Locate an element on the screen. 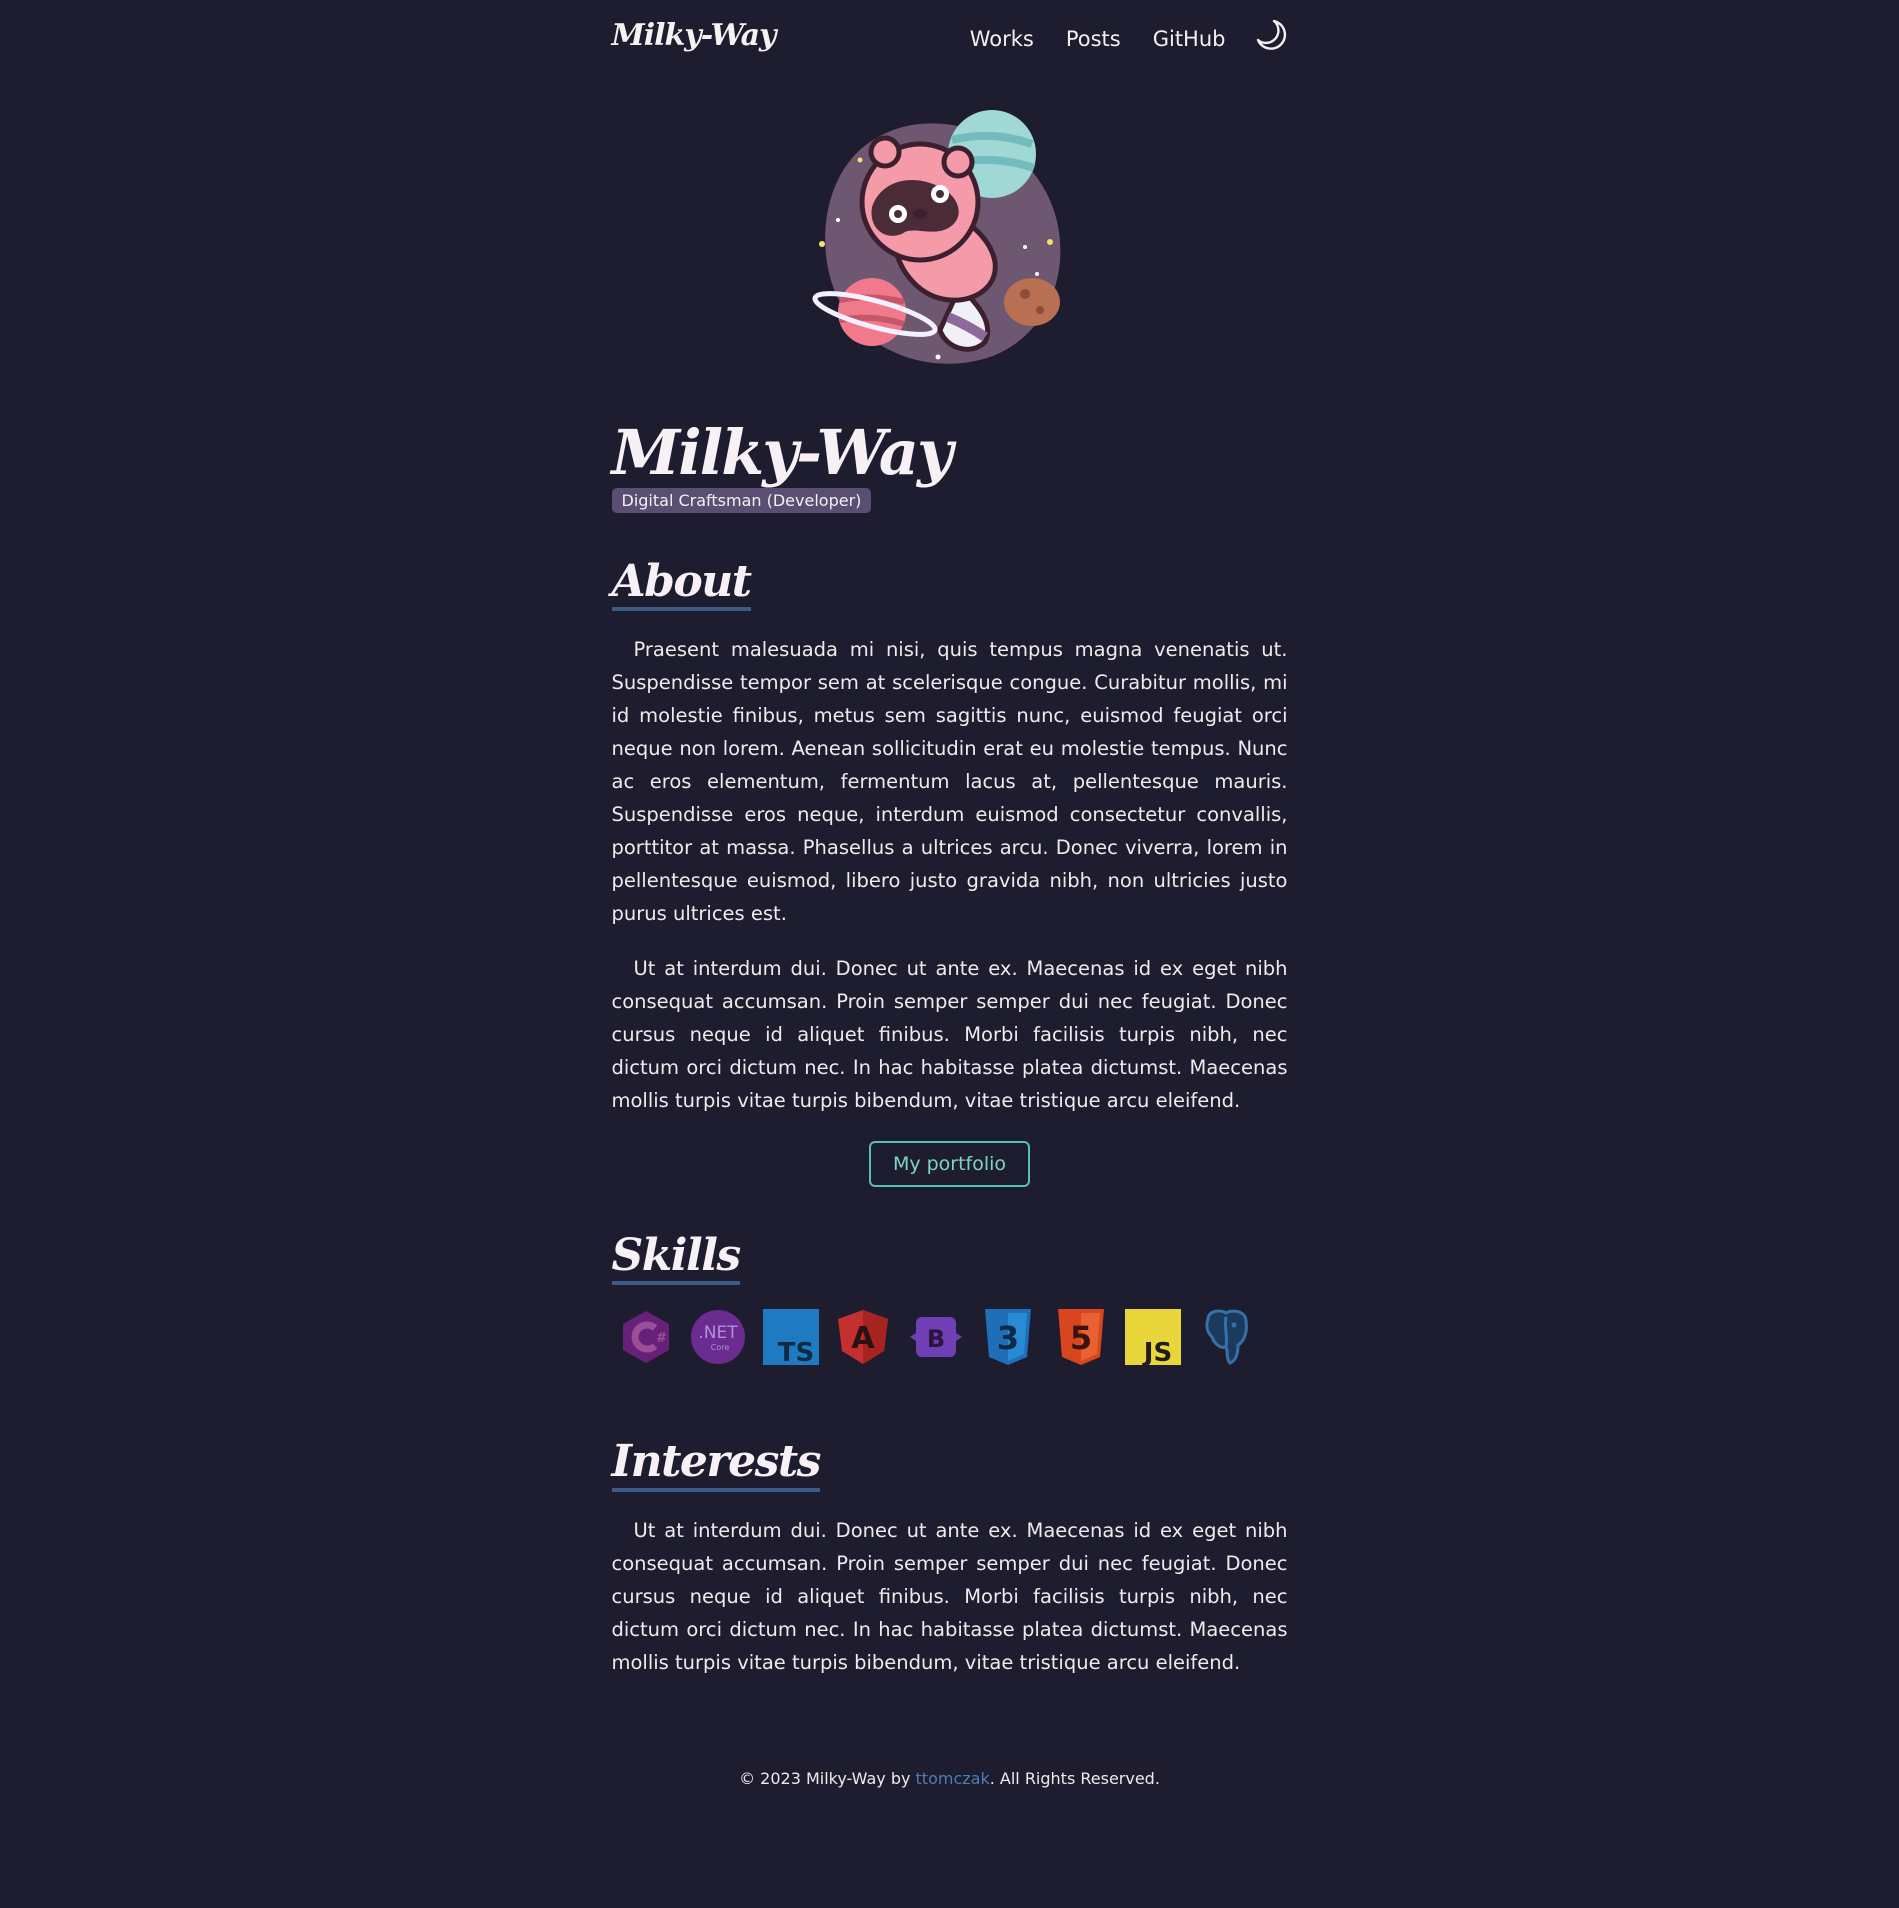 This screenshot has width=1899, height=1908. svg-text: A is located at coordinates (863, 1338).